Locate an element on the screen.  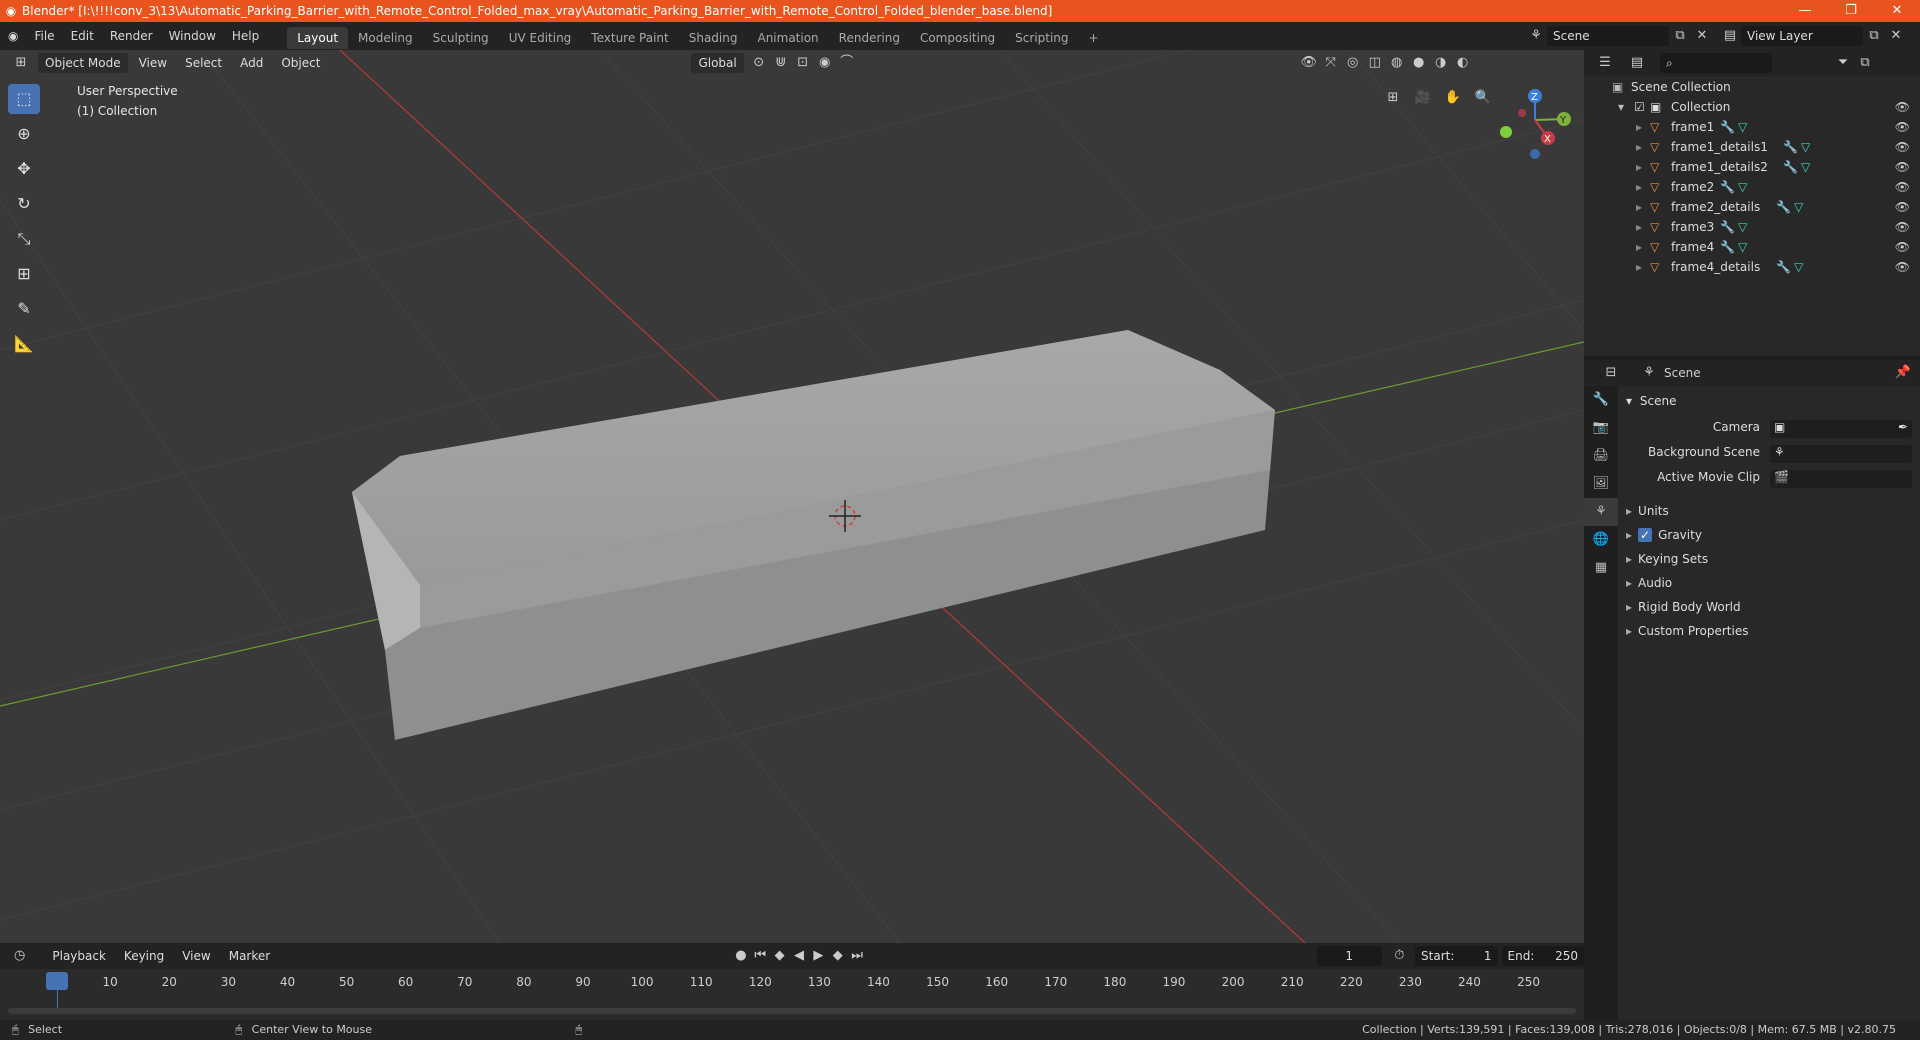
pin-icon: 📌 is located at coordinates (1903, 373).